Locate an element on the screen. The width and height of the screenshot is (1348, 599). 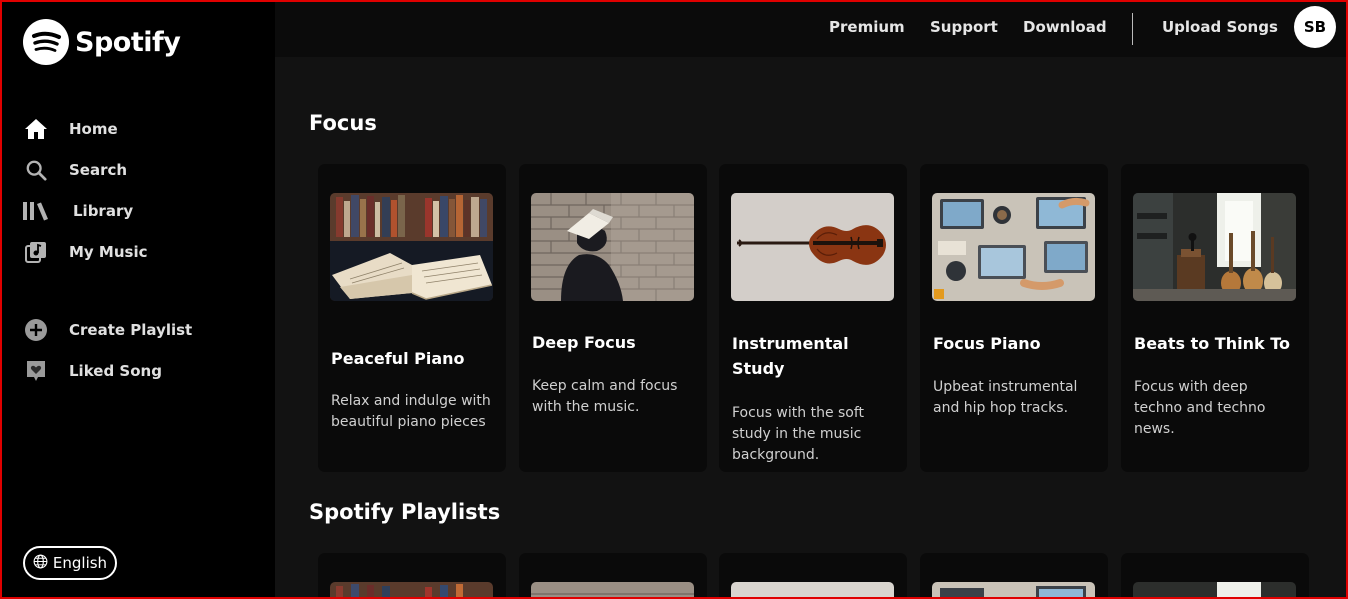
download-link: Download is located at coordinates (1065, 27).